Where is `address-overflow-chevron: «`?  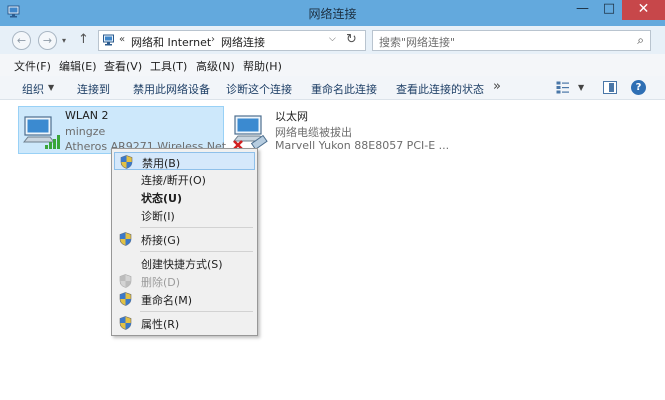
address-overflow-chevron: « is located at coordinates (122, 39).